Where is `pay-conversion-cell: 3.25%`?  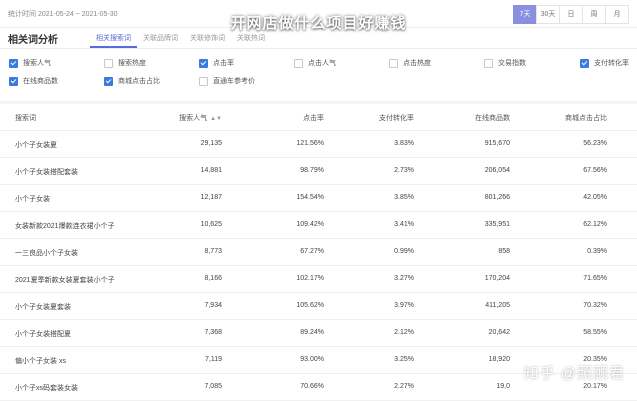 pay-conversion-cell: 3.25% is located at coordinates (404, 359).